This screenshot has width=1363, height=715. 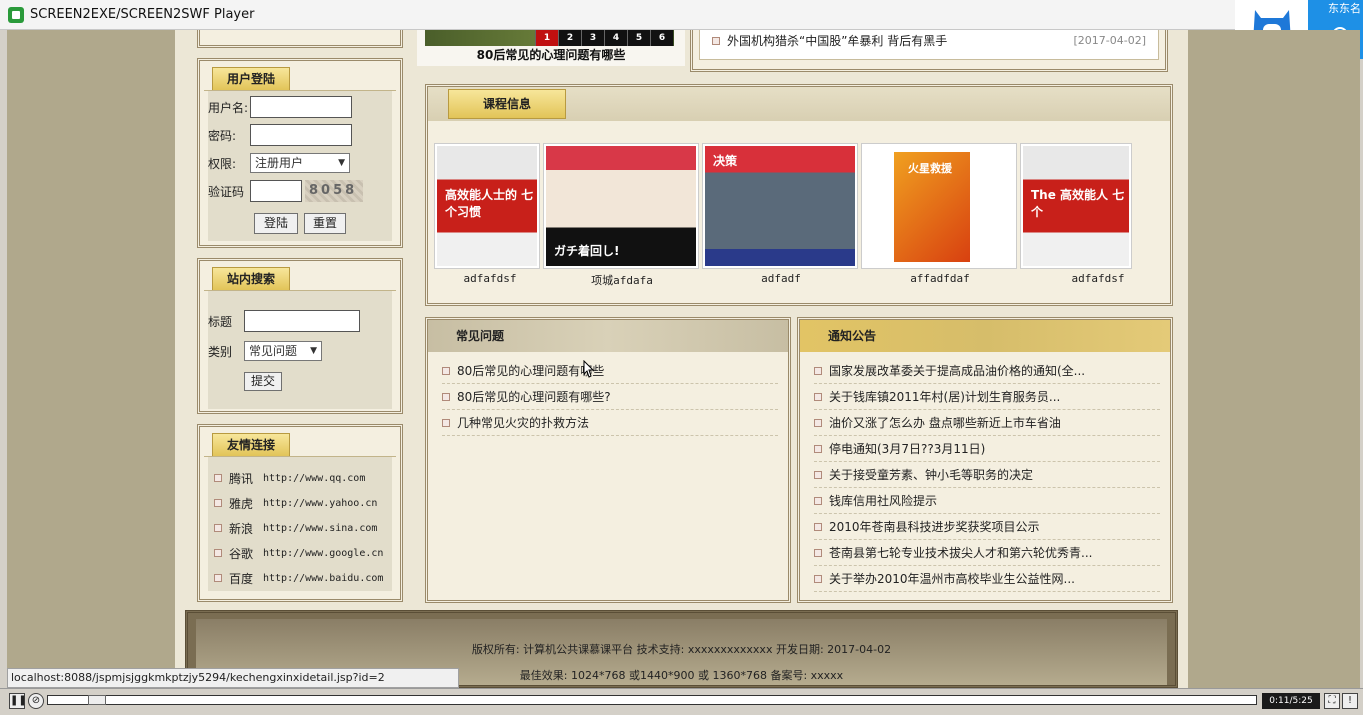 I want to click on course-thumb-3: 决策, so click(x=780, y=206).